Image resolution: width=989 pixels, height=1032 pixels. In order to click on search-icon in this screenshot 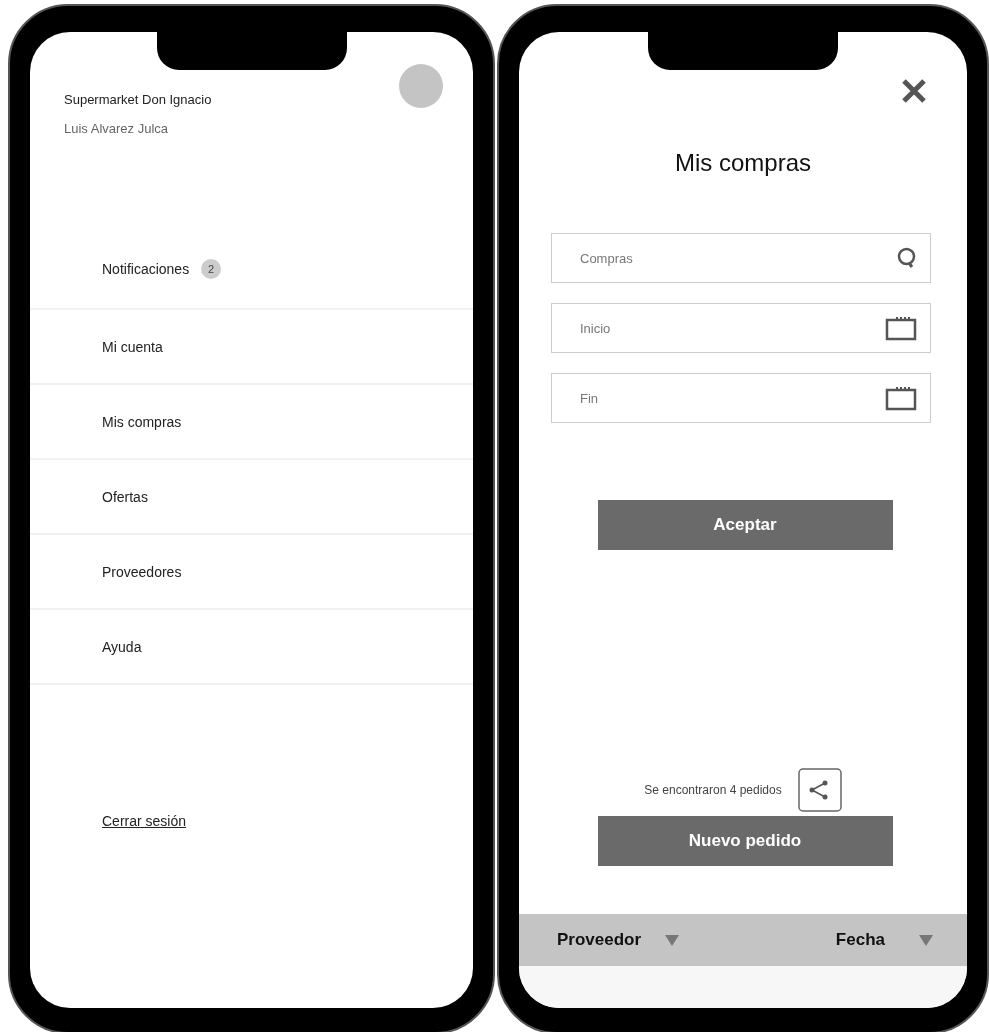, I will do `click(907, 258)`.